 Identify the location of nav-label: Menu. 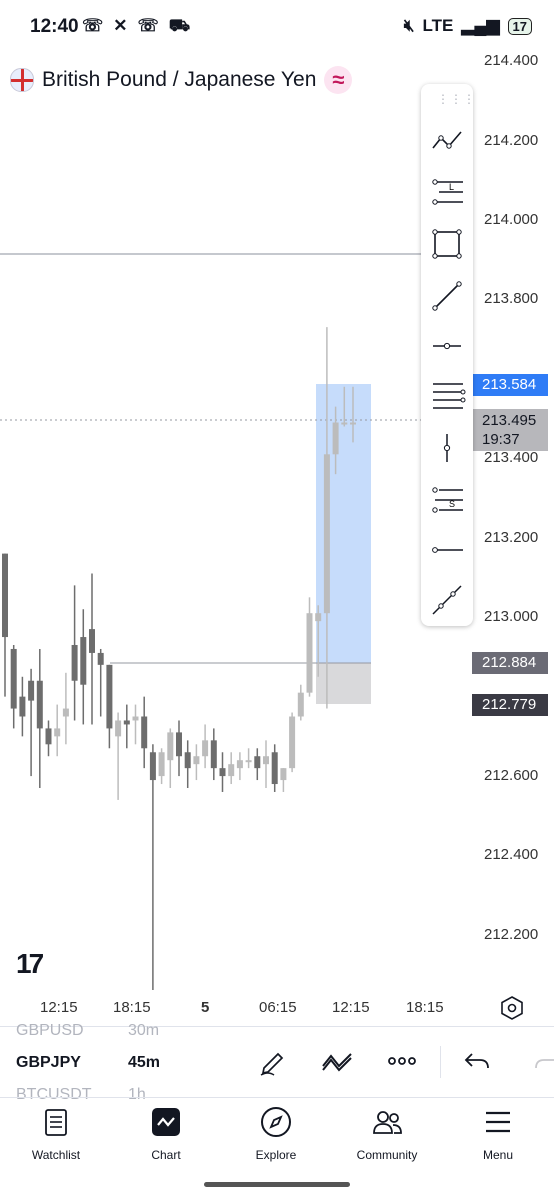
(498, 1155).